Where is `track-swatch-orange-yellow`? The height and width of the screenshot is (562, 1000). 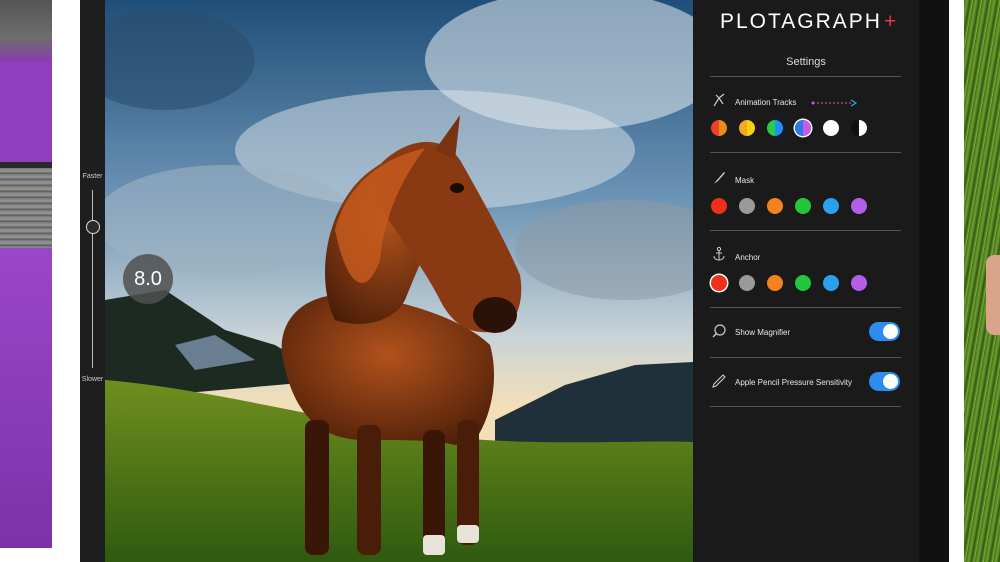
track-swatch-orange-yellow is located at coordinates (747, 128).